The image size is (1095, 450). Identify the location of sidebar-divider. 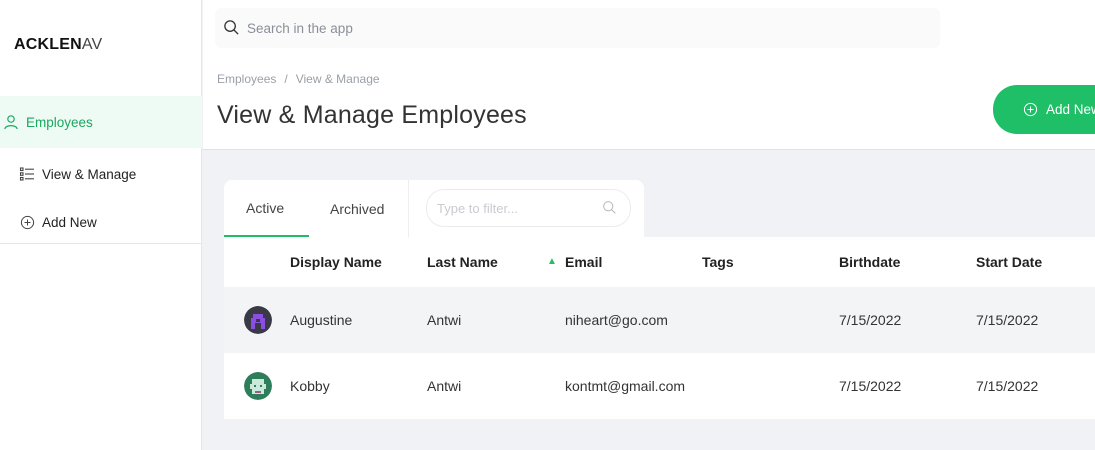
(101, 243).